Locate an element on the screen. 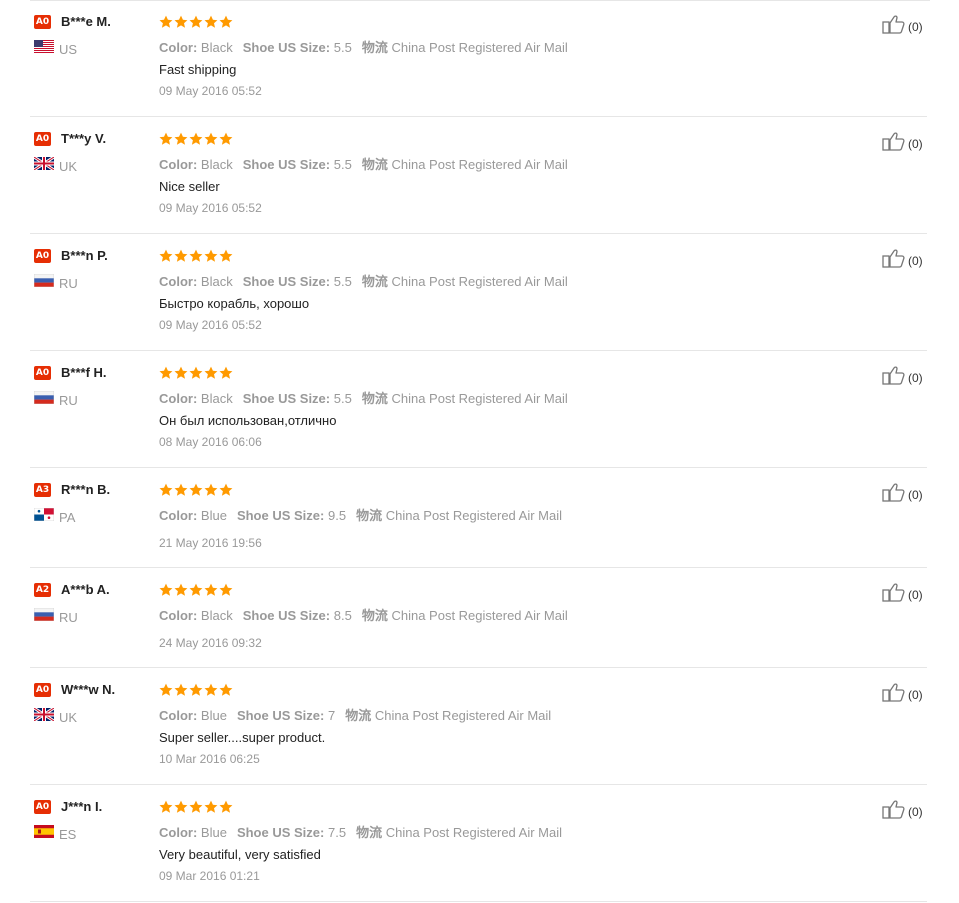 Image resolution: width=959 pixels, height=903 pixels. size-value: 9.5 is located at coordinates (337, 515).